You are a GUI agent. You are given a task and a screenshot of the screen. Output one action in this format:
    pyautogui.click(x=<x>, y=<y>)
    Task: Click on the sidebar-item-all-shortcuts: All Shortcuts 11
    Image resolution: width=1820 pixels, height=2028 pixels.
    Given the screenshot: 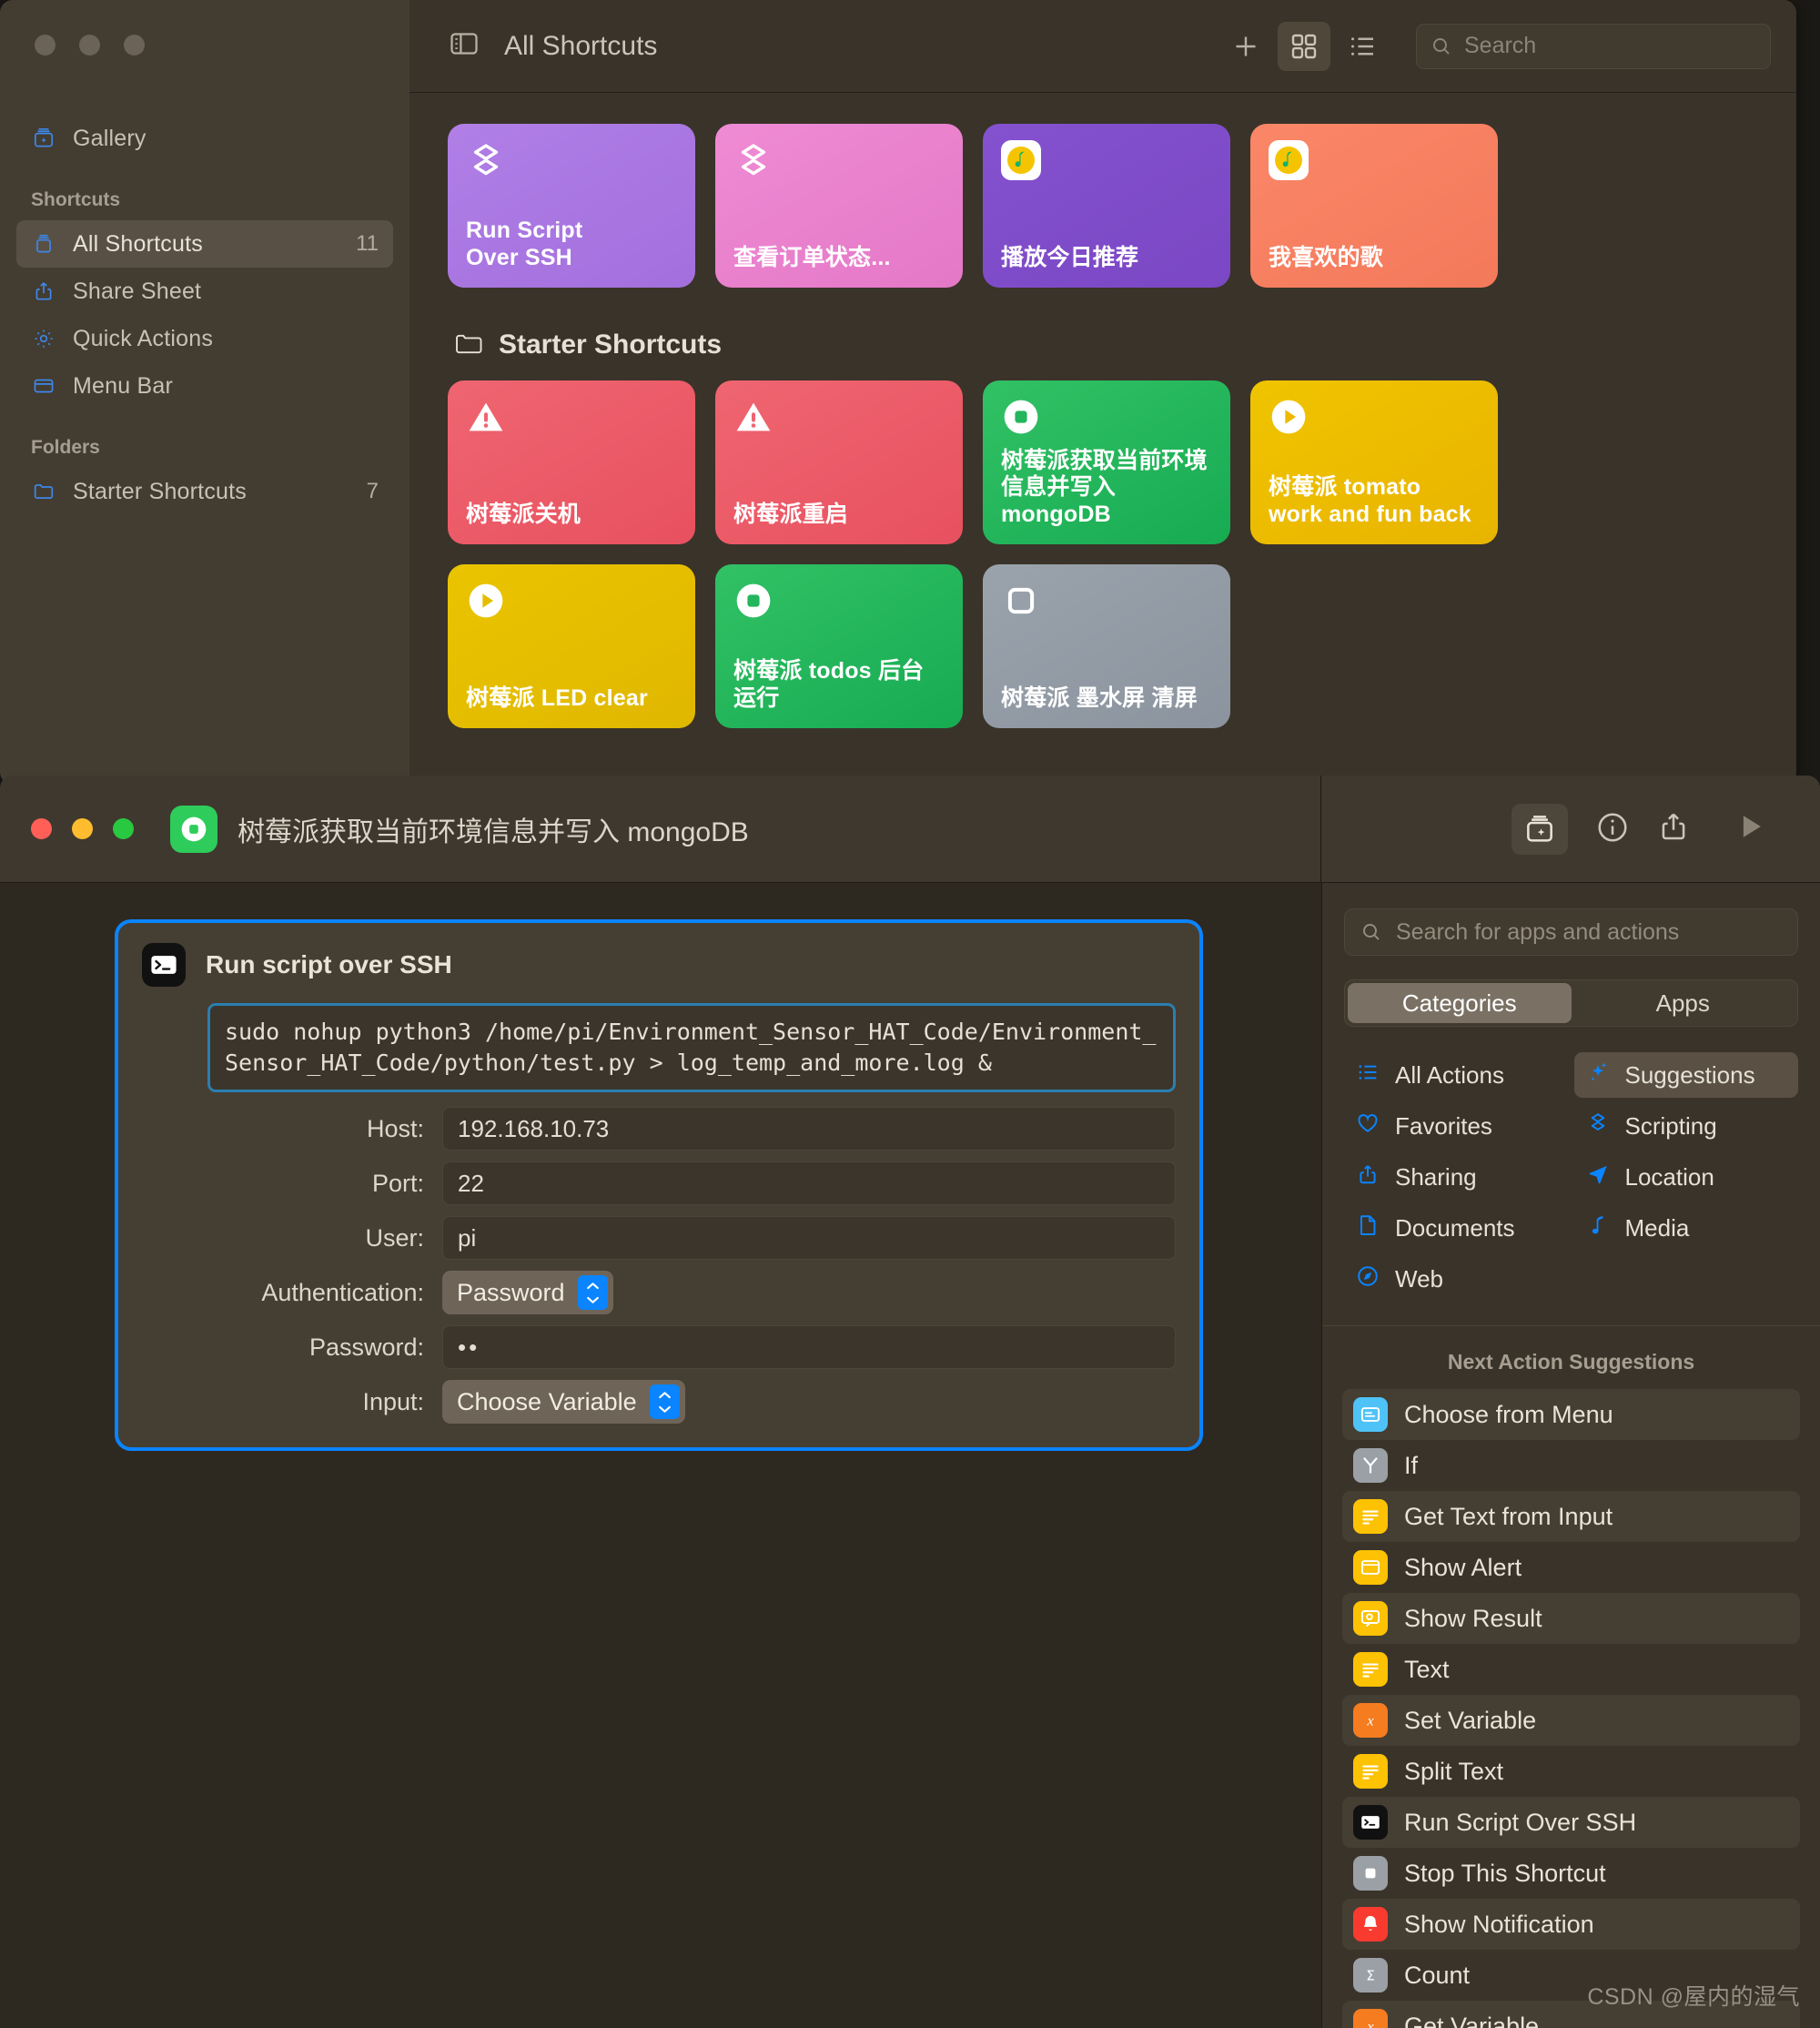 What is the action you would take?
    pyautogui.click(x=205, y=244)
    